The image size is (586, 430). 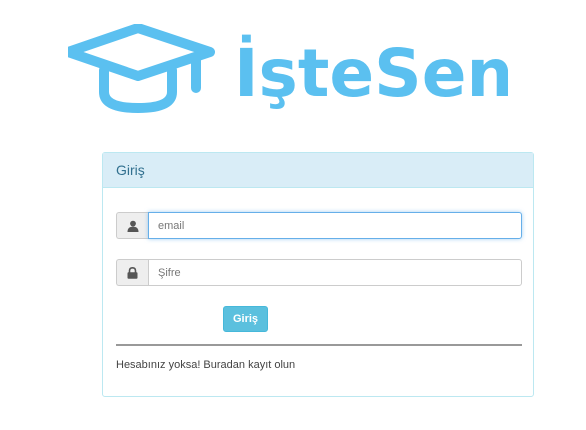 What do you see at coordinates (371, 73) in the screenshot?
I see `brand-name: İşteSen` at bounding box center [371, 73].